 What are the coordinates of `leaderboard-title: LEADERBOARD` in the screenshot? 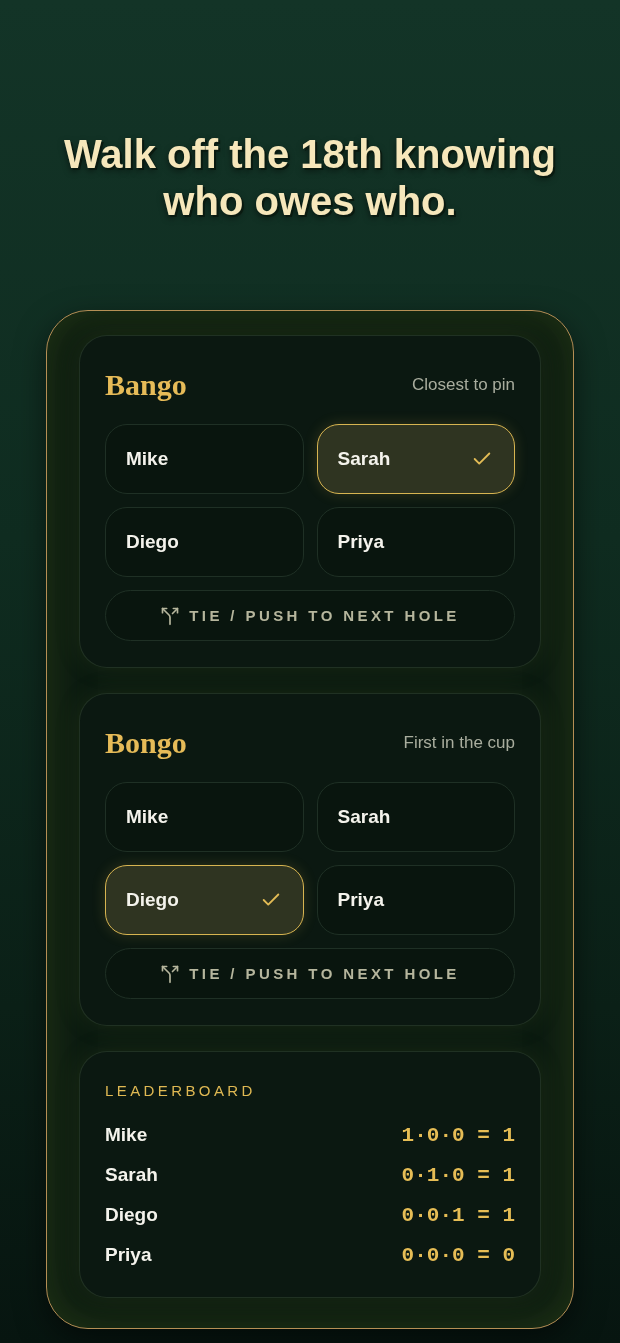 It's located at (181, 1091).